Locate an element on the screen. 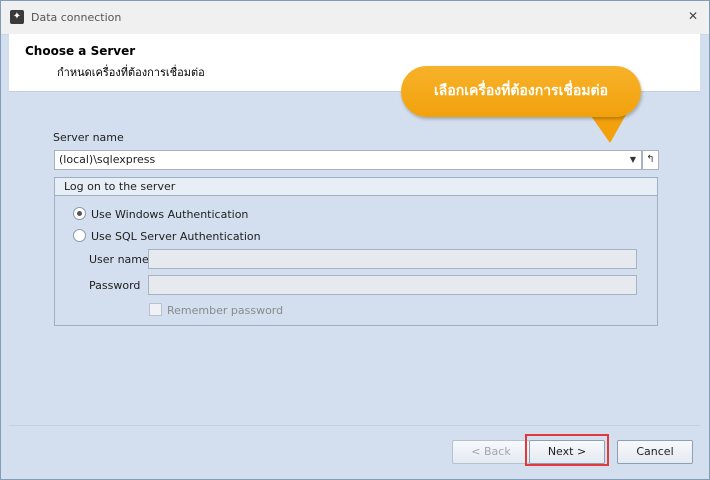  callout-text: เลือกเครื่องที่ต้องการเชื่อมต่อ is located at coordinates (520, 91).